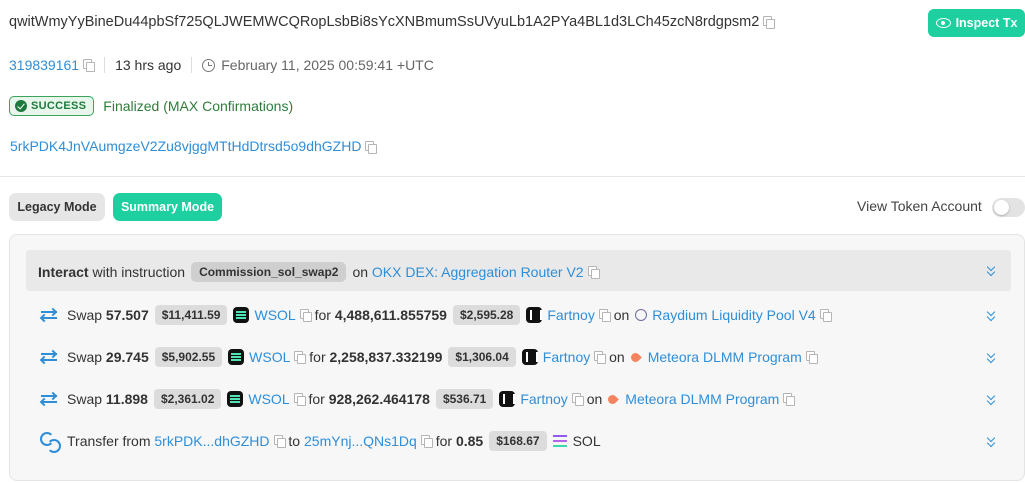 This screenshot has height=483, width=1025. What do you see at coordinates (59, 106) in the screenshot?
I see `status-text: SUCCESS` at bounding box center [59, 106].